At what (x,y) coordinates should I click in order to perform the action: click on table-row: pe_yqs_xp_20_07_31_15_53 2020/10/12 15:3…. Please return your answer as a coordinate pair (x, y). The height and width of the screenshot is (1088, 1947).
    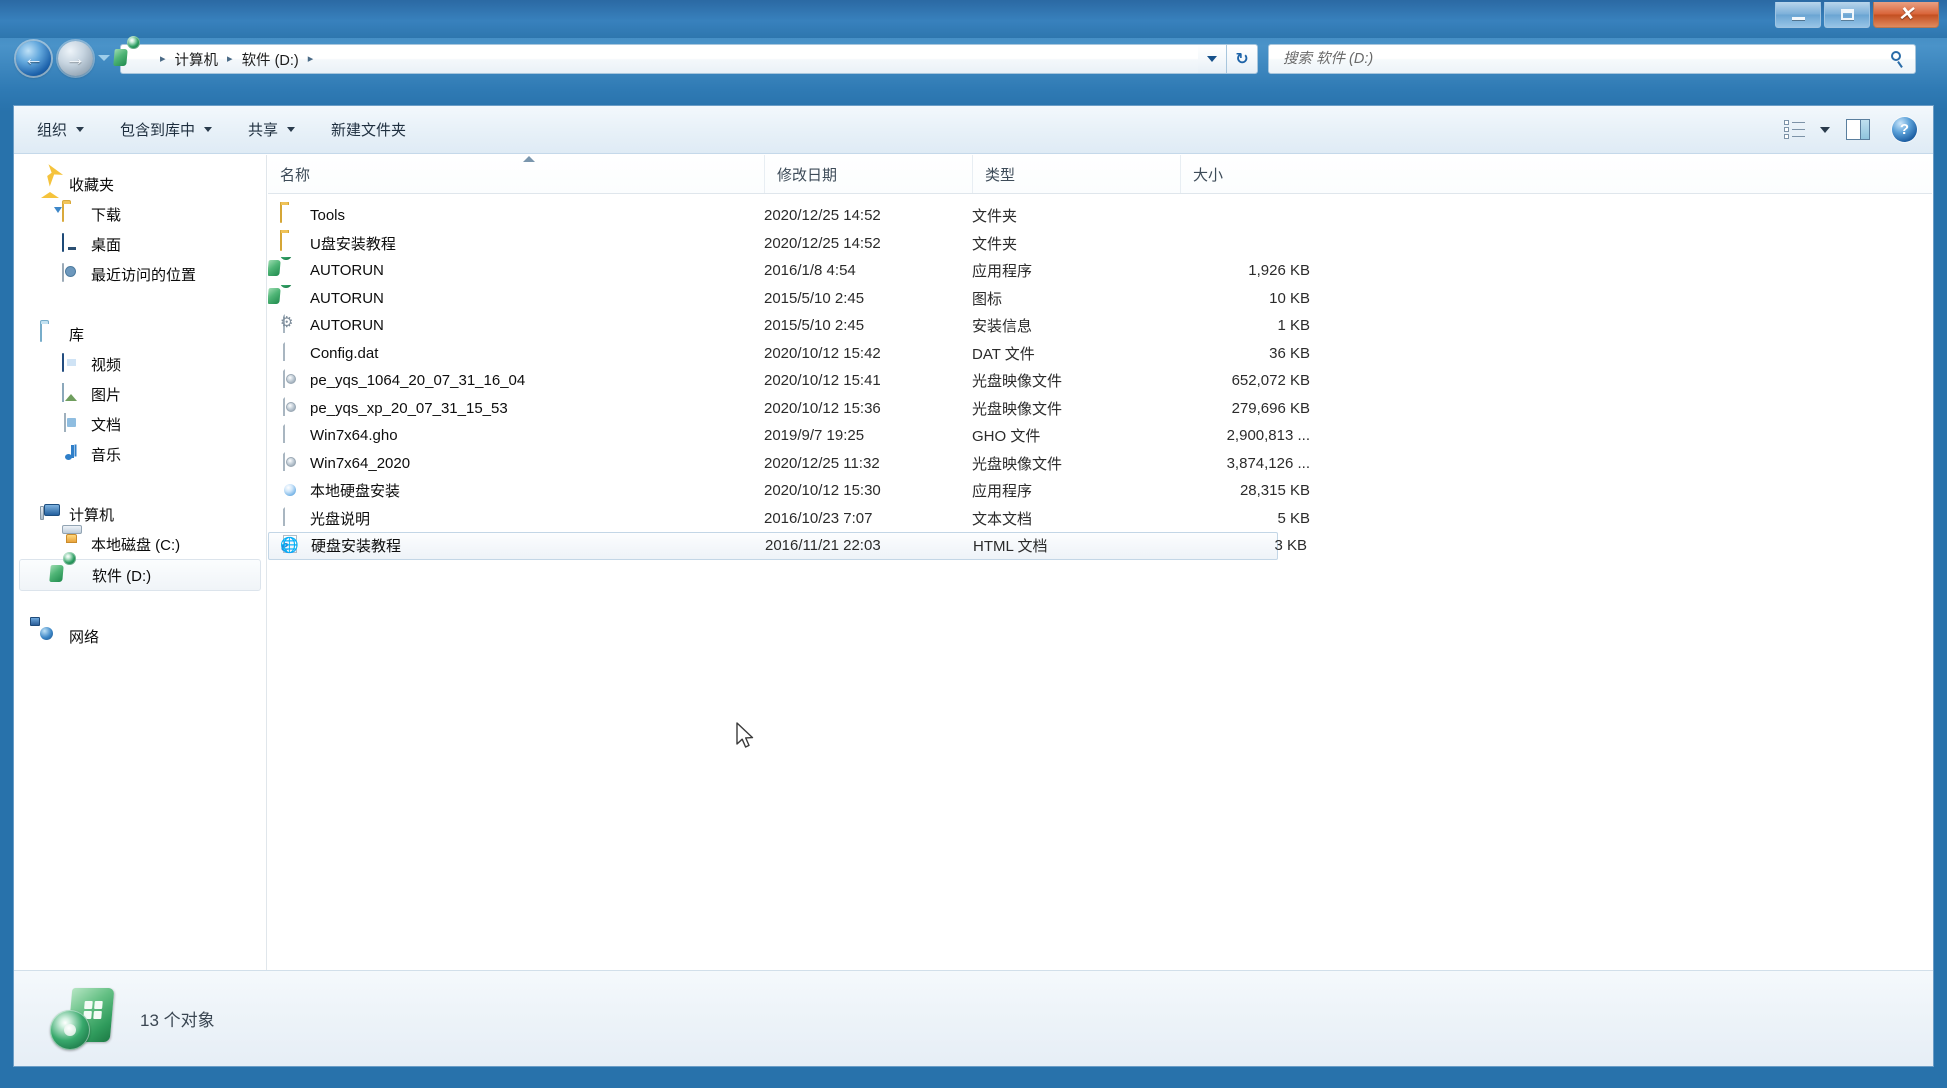
    Looking at the image, I should click on (1100, 409).